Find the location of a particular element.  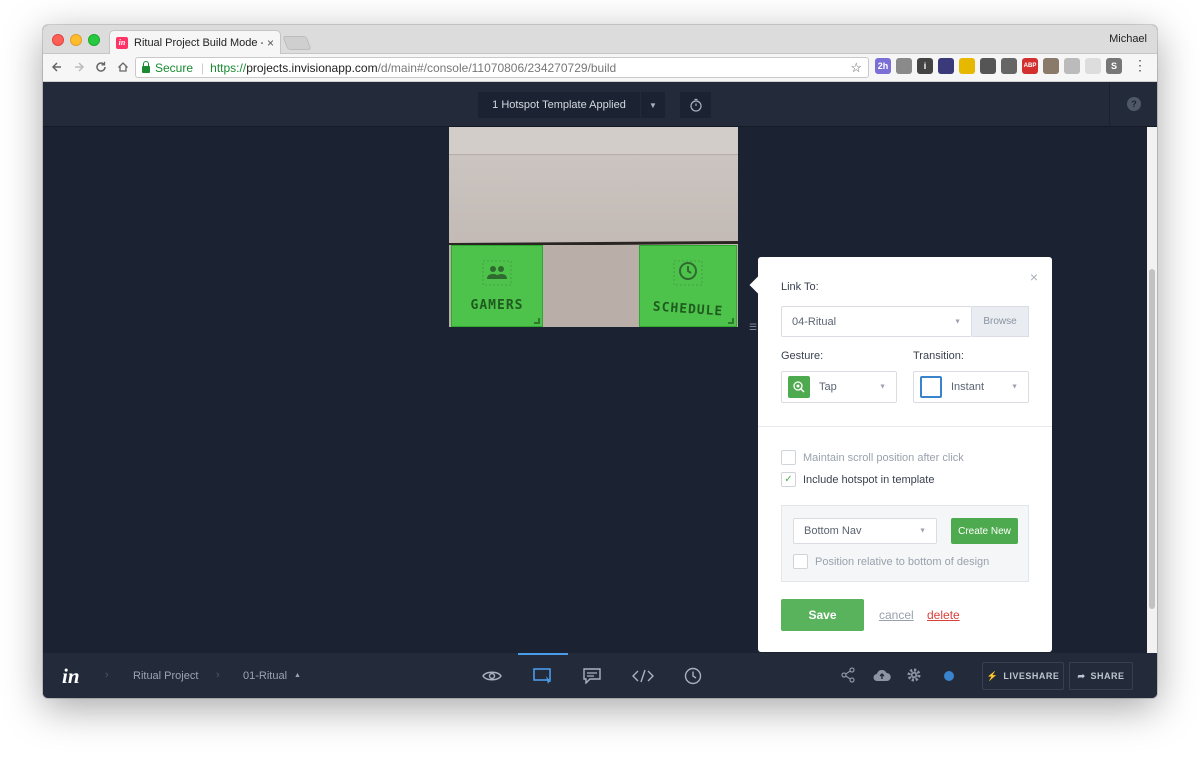

gesture-select: Tap ▼ is located at coordinates (839, 387).